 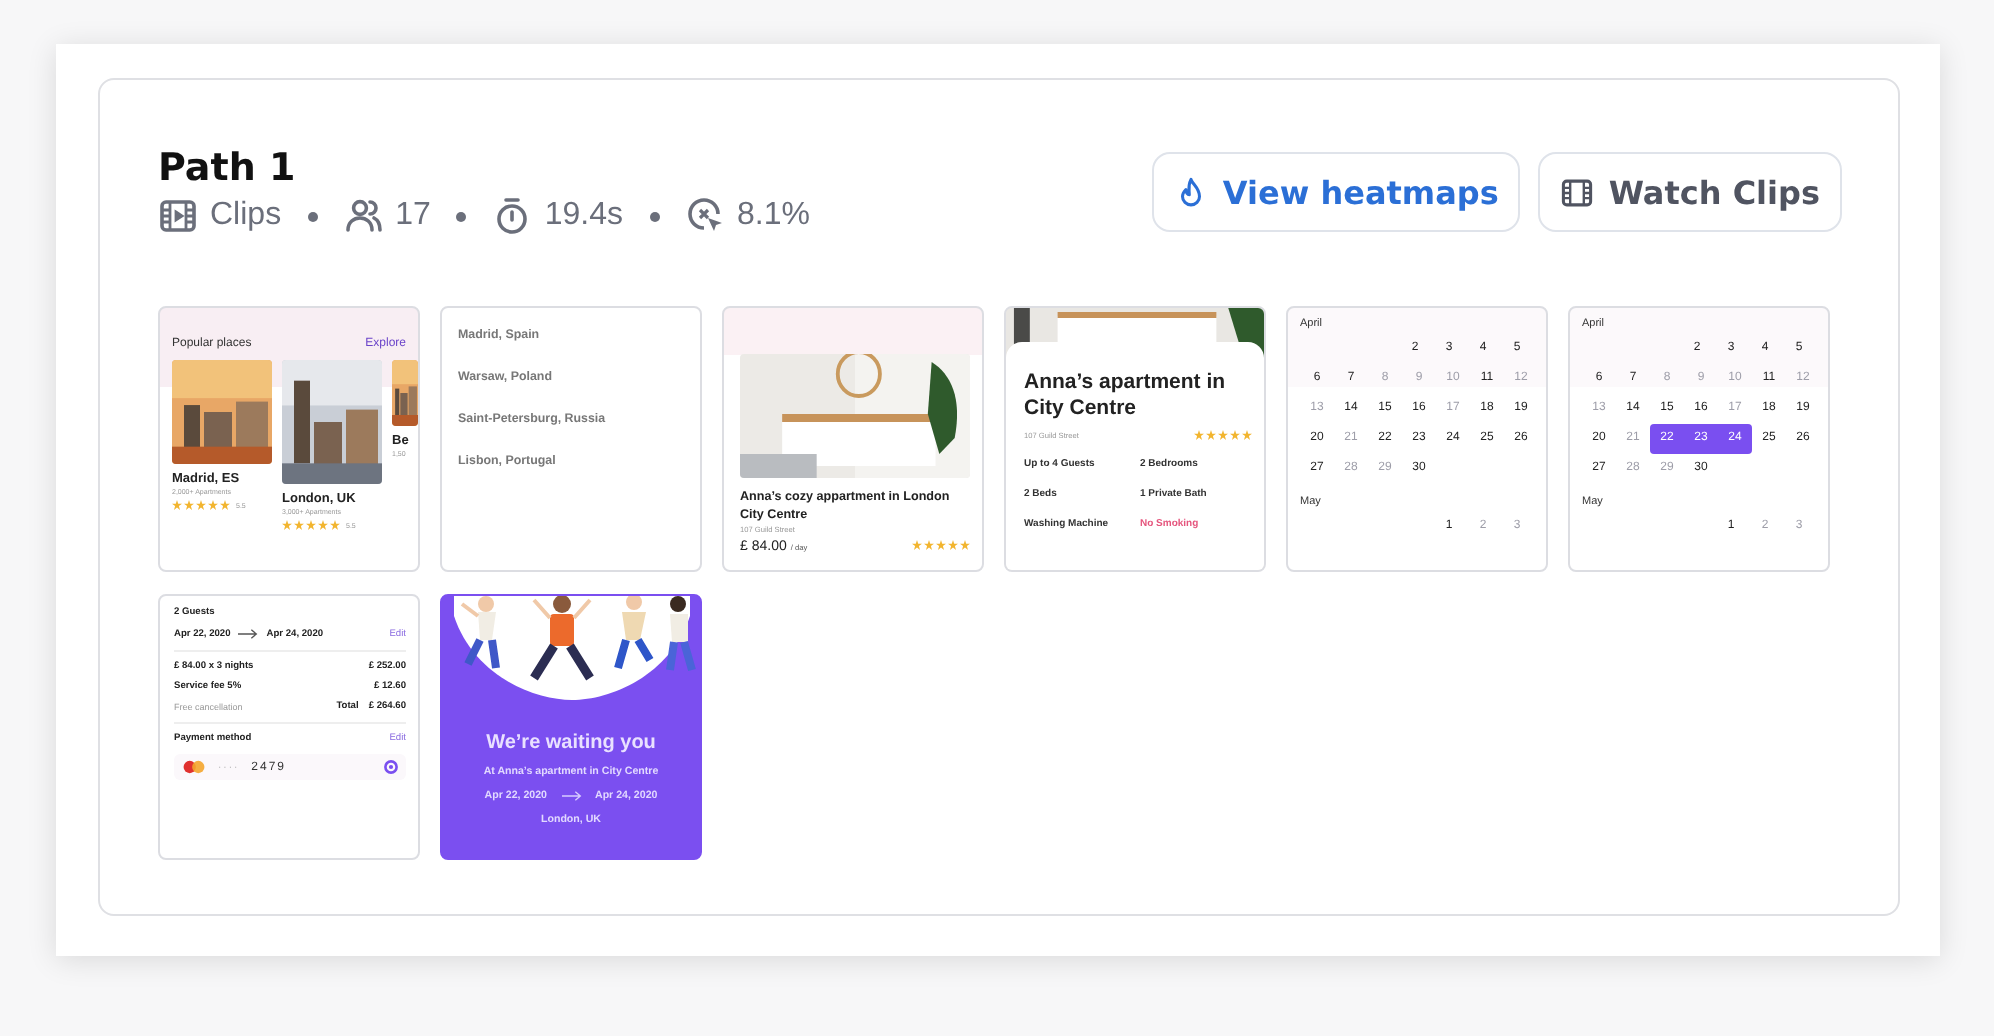 I want to click on apartment-title: Anna’s apartment in City Centre, so click(x=1126, y=396).